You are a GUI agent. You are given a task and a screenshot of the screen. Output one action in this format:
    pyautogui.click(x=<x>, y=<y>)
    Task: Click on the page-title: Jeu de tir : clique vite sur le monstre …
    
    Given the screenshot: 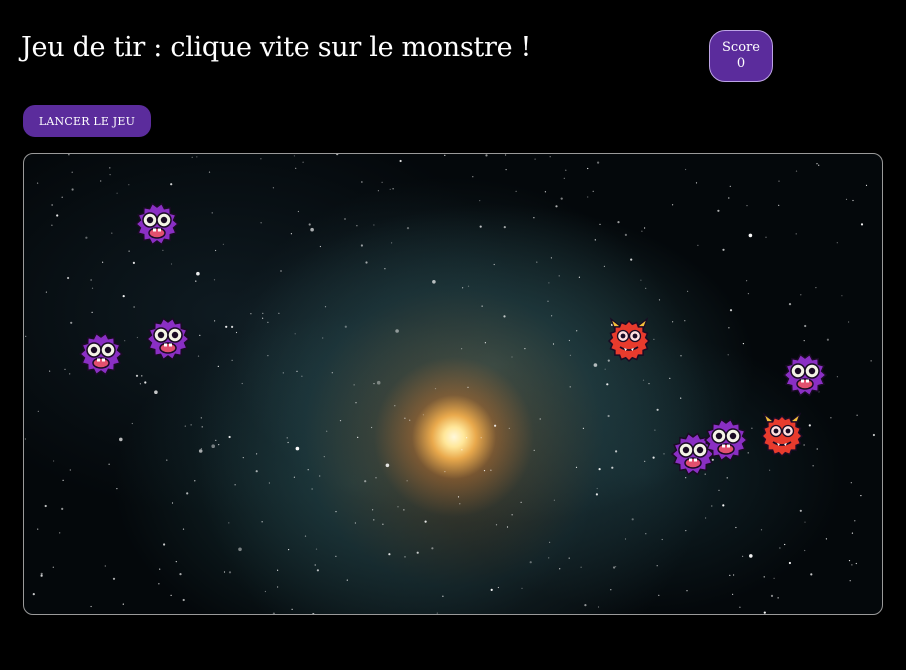 What is the action you would take?
    pyautogui.click(x=276, y=47)
    